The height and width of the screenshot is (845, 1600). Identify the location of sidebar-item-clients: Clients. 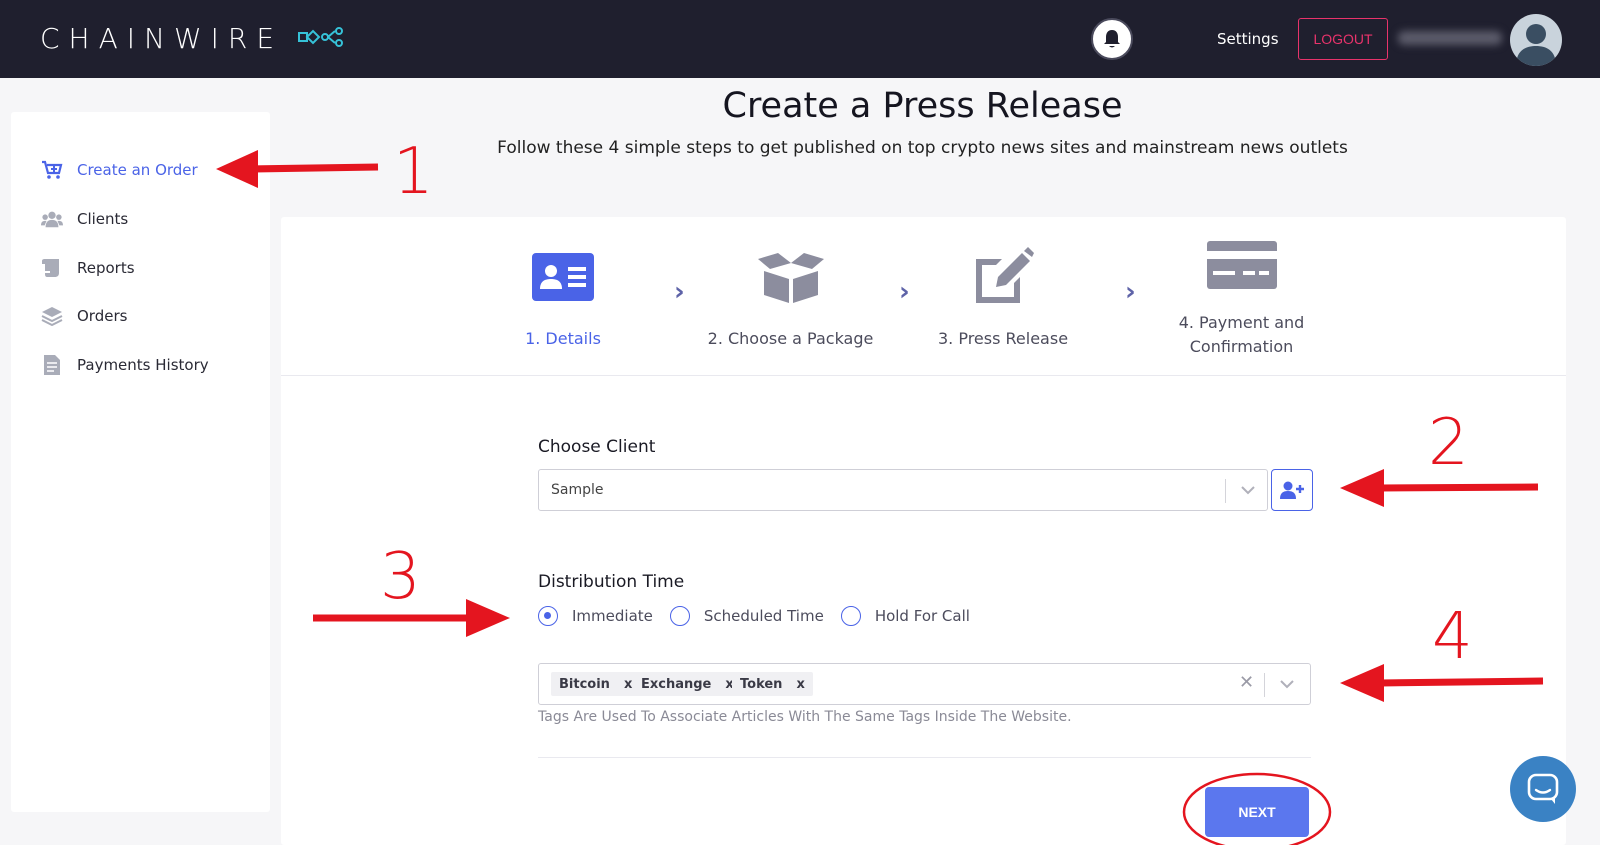
(84, 219).